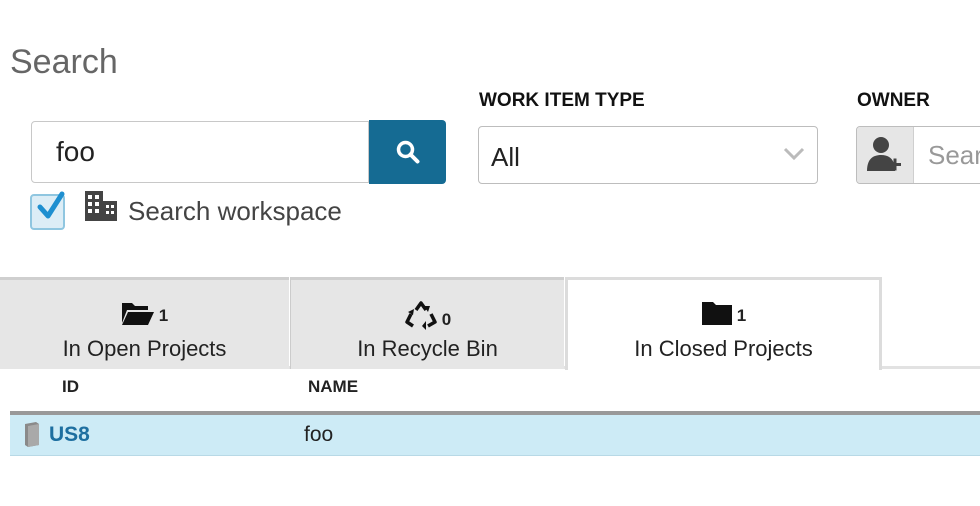 The image size is (980, 506). Describe the element at coordinates (319, 434) in the screenshot. I see `work-item-name: foo` at that location.